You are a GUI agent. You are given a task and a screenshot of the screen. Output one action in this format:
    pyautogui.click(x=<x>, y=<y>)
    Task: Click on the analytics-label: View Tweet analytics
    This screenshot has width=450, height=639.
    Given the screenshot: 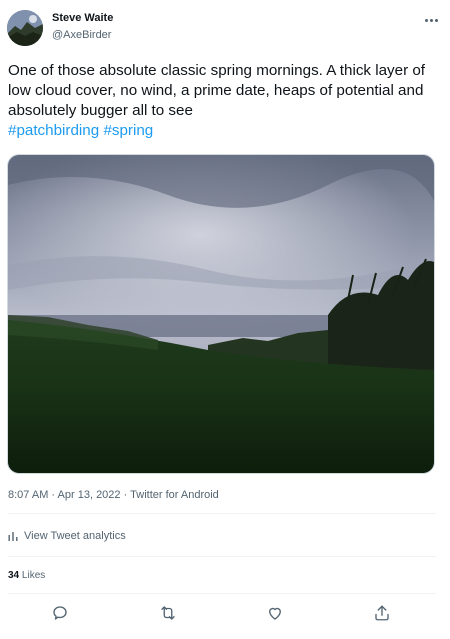 What is the action you would take?
    pyautogui.click(x=75, y=536)
    